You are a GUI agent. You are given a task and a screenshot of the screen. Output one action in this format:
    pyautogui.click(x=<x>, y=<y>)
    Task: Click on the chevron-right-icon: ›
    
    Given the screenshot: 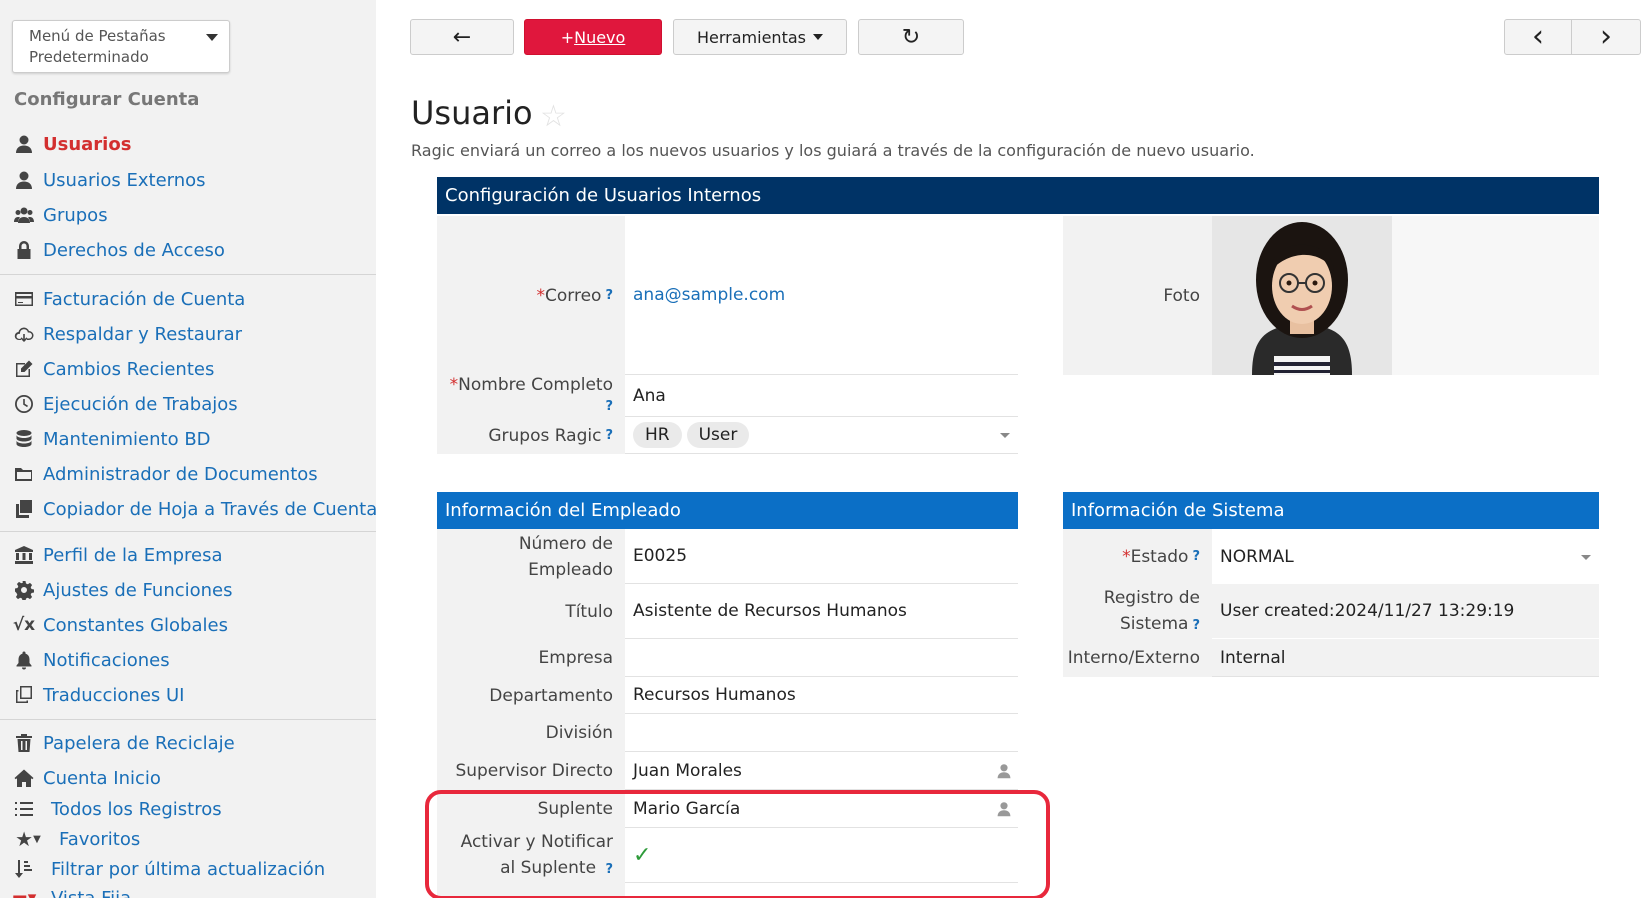 What is the action you would take?
    pyautogui.click(x=1606, y=36)
    